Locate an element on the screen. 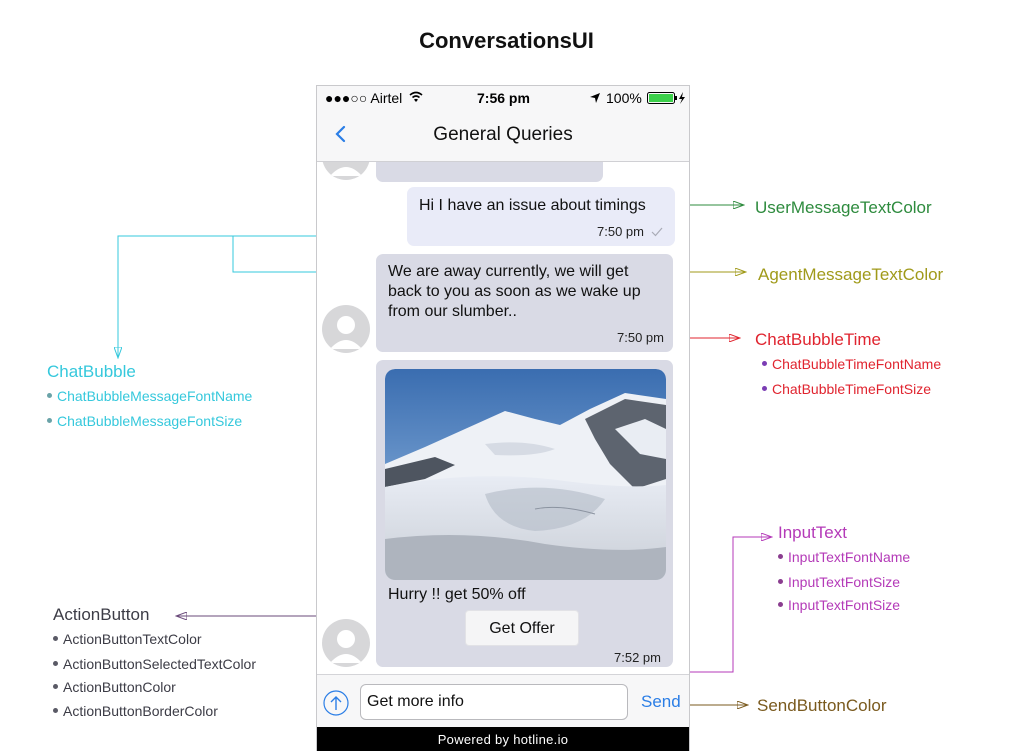 Image resolution: width=1013 pixels, height=751 pixels. label-send-button-color: SendButtonColor is located at coordinates (822, 705).